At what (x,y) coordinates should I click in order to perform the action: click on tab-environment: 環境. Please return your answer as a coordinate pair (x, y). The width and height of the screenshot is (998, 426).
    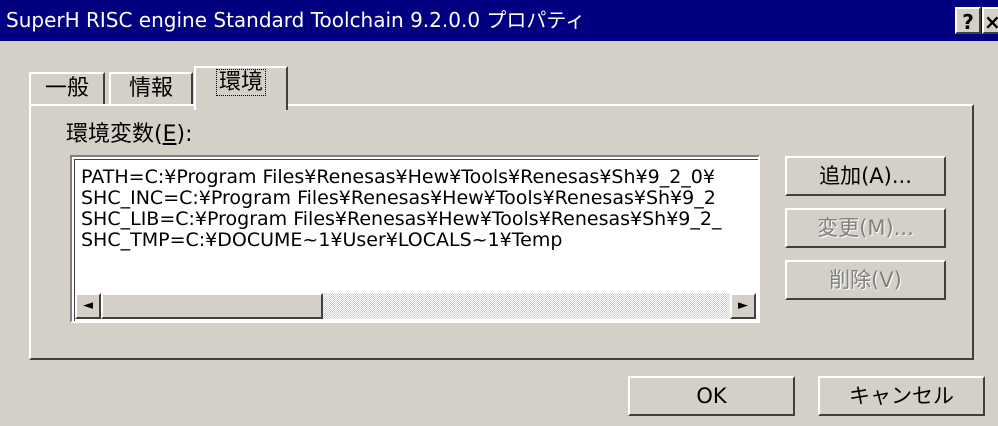
    Looking at the image, I should click on (241, 88).